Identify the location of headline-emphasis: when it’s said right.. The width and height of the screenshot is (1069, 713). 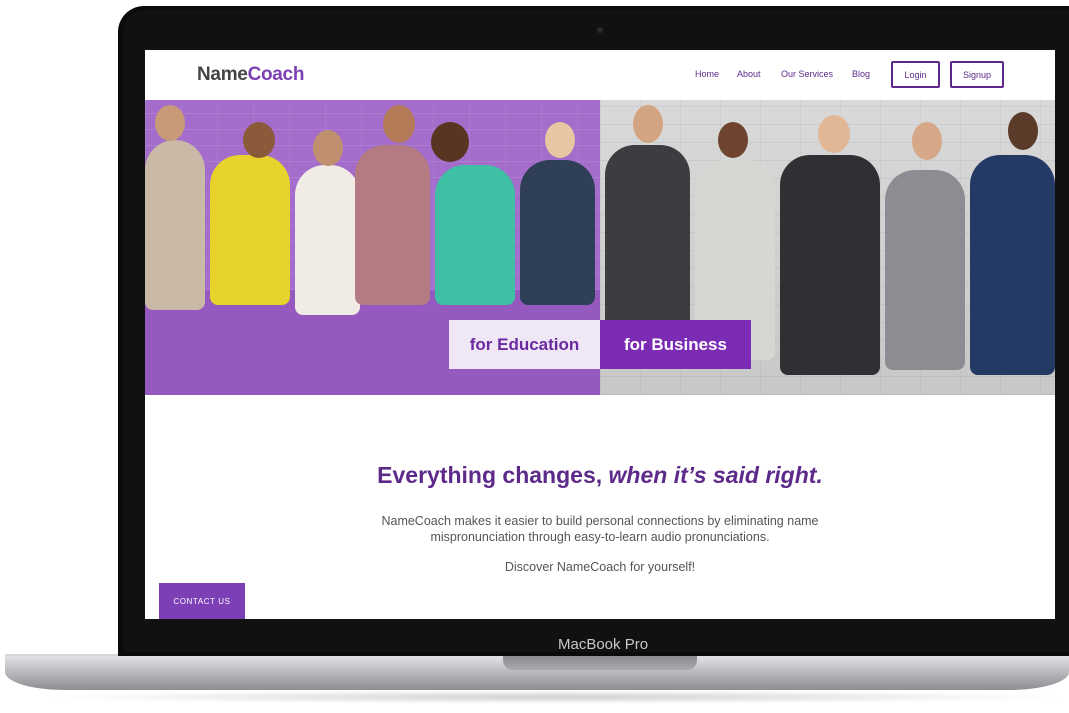
(715, 475).